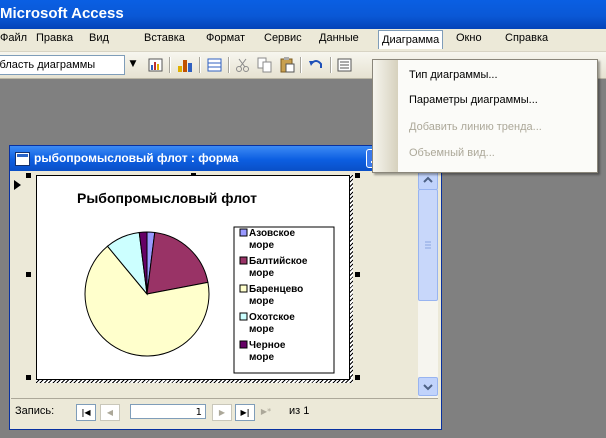 The image size is (606, 438). Describe the element at coordinates (385, 116) in the screenshot. I see `menu-icon-gutter` at that location.